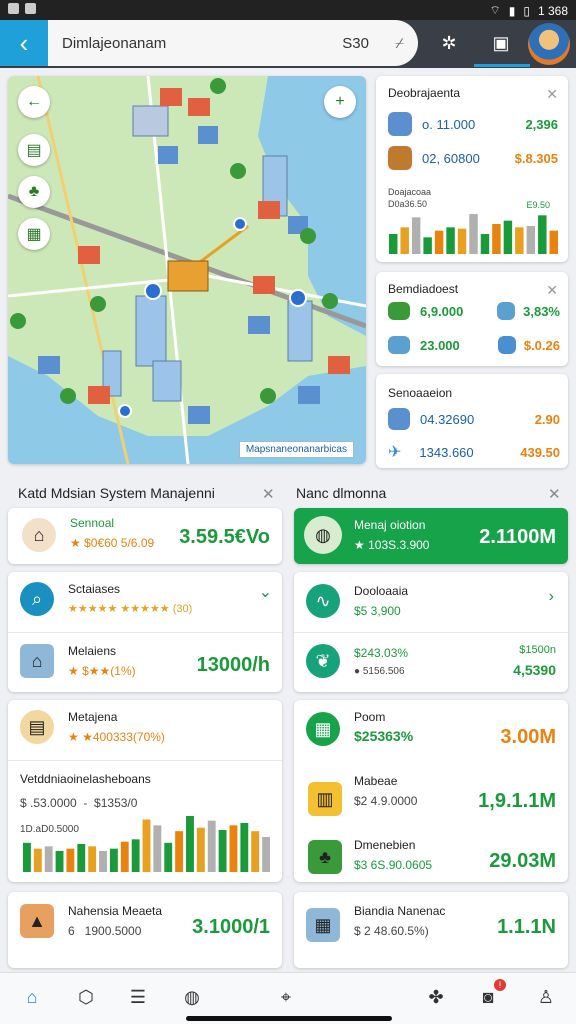  Describe the element at coordinates (381, 591) in the screenshot. I see `item-name: Dooloaaia` at that location.